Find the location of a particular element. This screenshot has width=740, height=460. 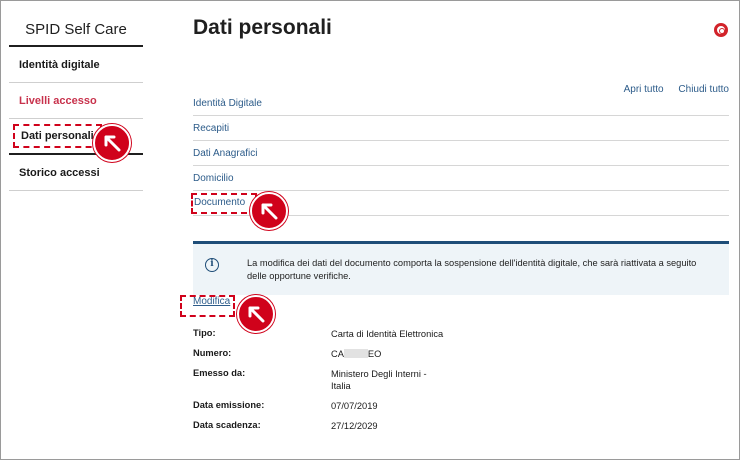

number-suffix: EO is located at coordinates (374, 354).